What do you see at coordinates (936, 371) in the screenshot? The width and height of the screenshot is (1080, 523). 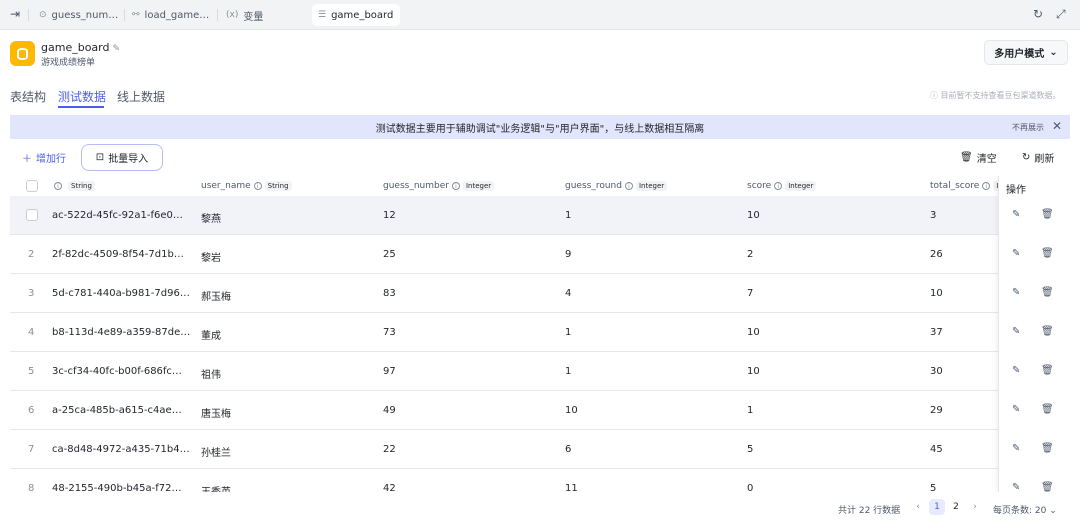 I see `cell-total-score: 30` at bounding box center [936, 371].